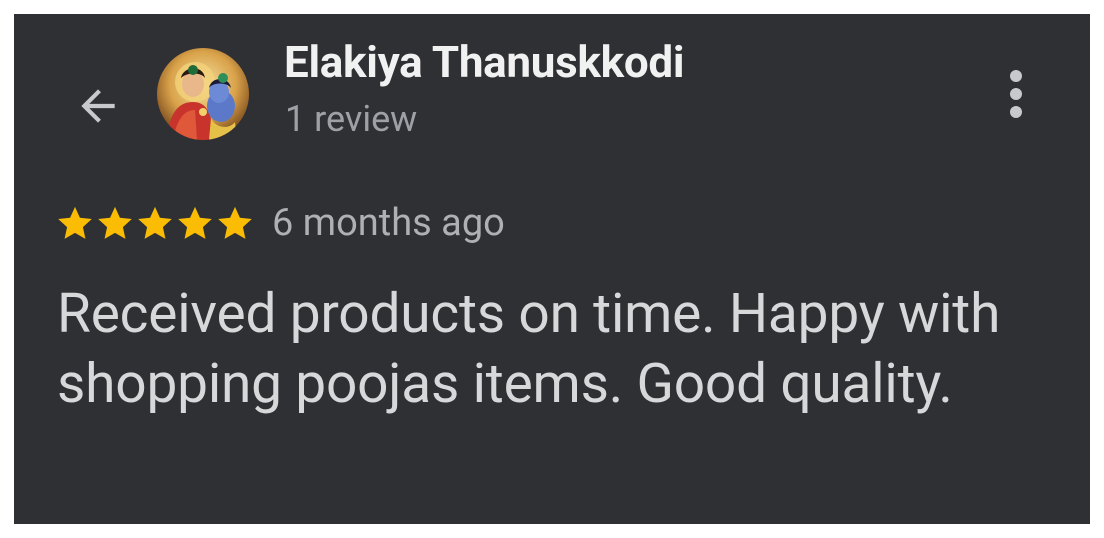  I want to click on back-button, so click(98, 106).